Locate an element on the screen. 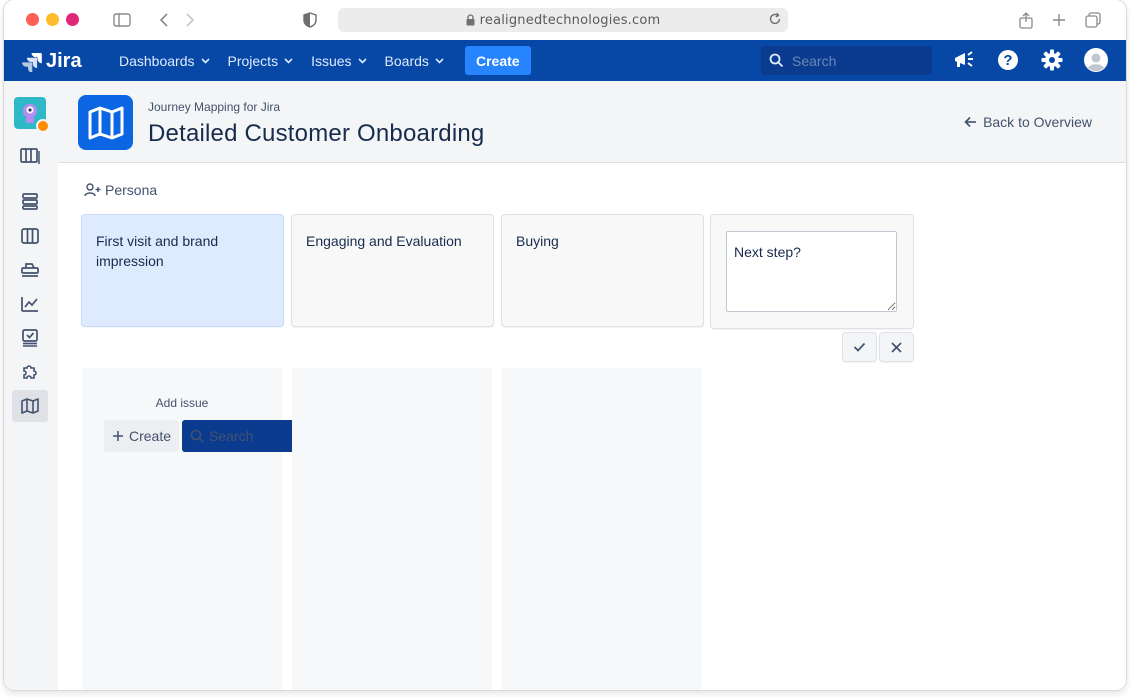 This screenshot has height=697, width=1130. project-sidebar is located at coordinates (31, 385).